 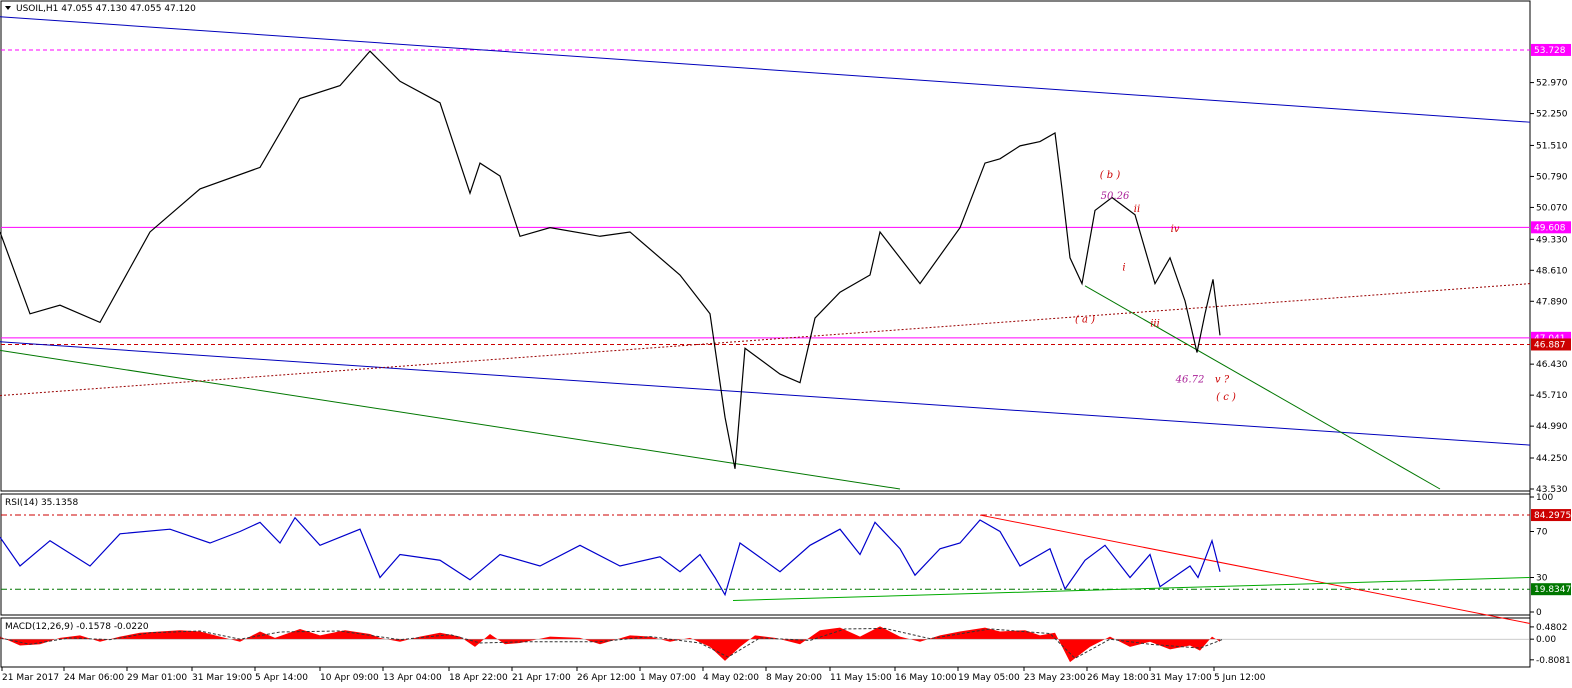 What do you see at coordinates (926, 678) in the screenshot?
I see `x-tick-label: 16 May 10:00` at bounding box center [926, 678].